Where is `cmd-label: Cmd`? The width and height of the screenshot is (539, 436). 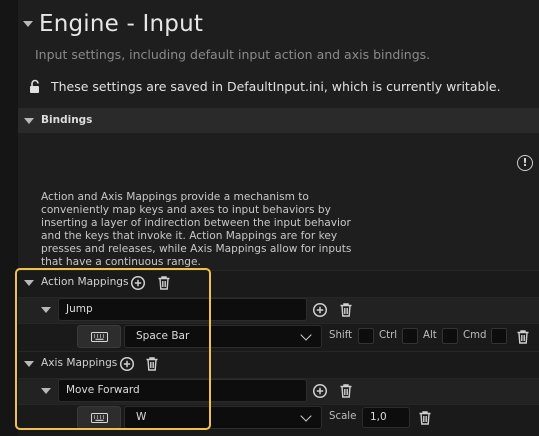
cmd-label: Cmd is located at coordinates (475, 335).